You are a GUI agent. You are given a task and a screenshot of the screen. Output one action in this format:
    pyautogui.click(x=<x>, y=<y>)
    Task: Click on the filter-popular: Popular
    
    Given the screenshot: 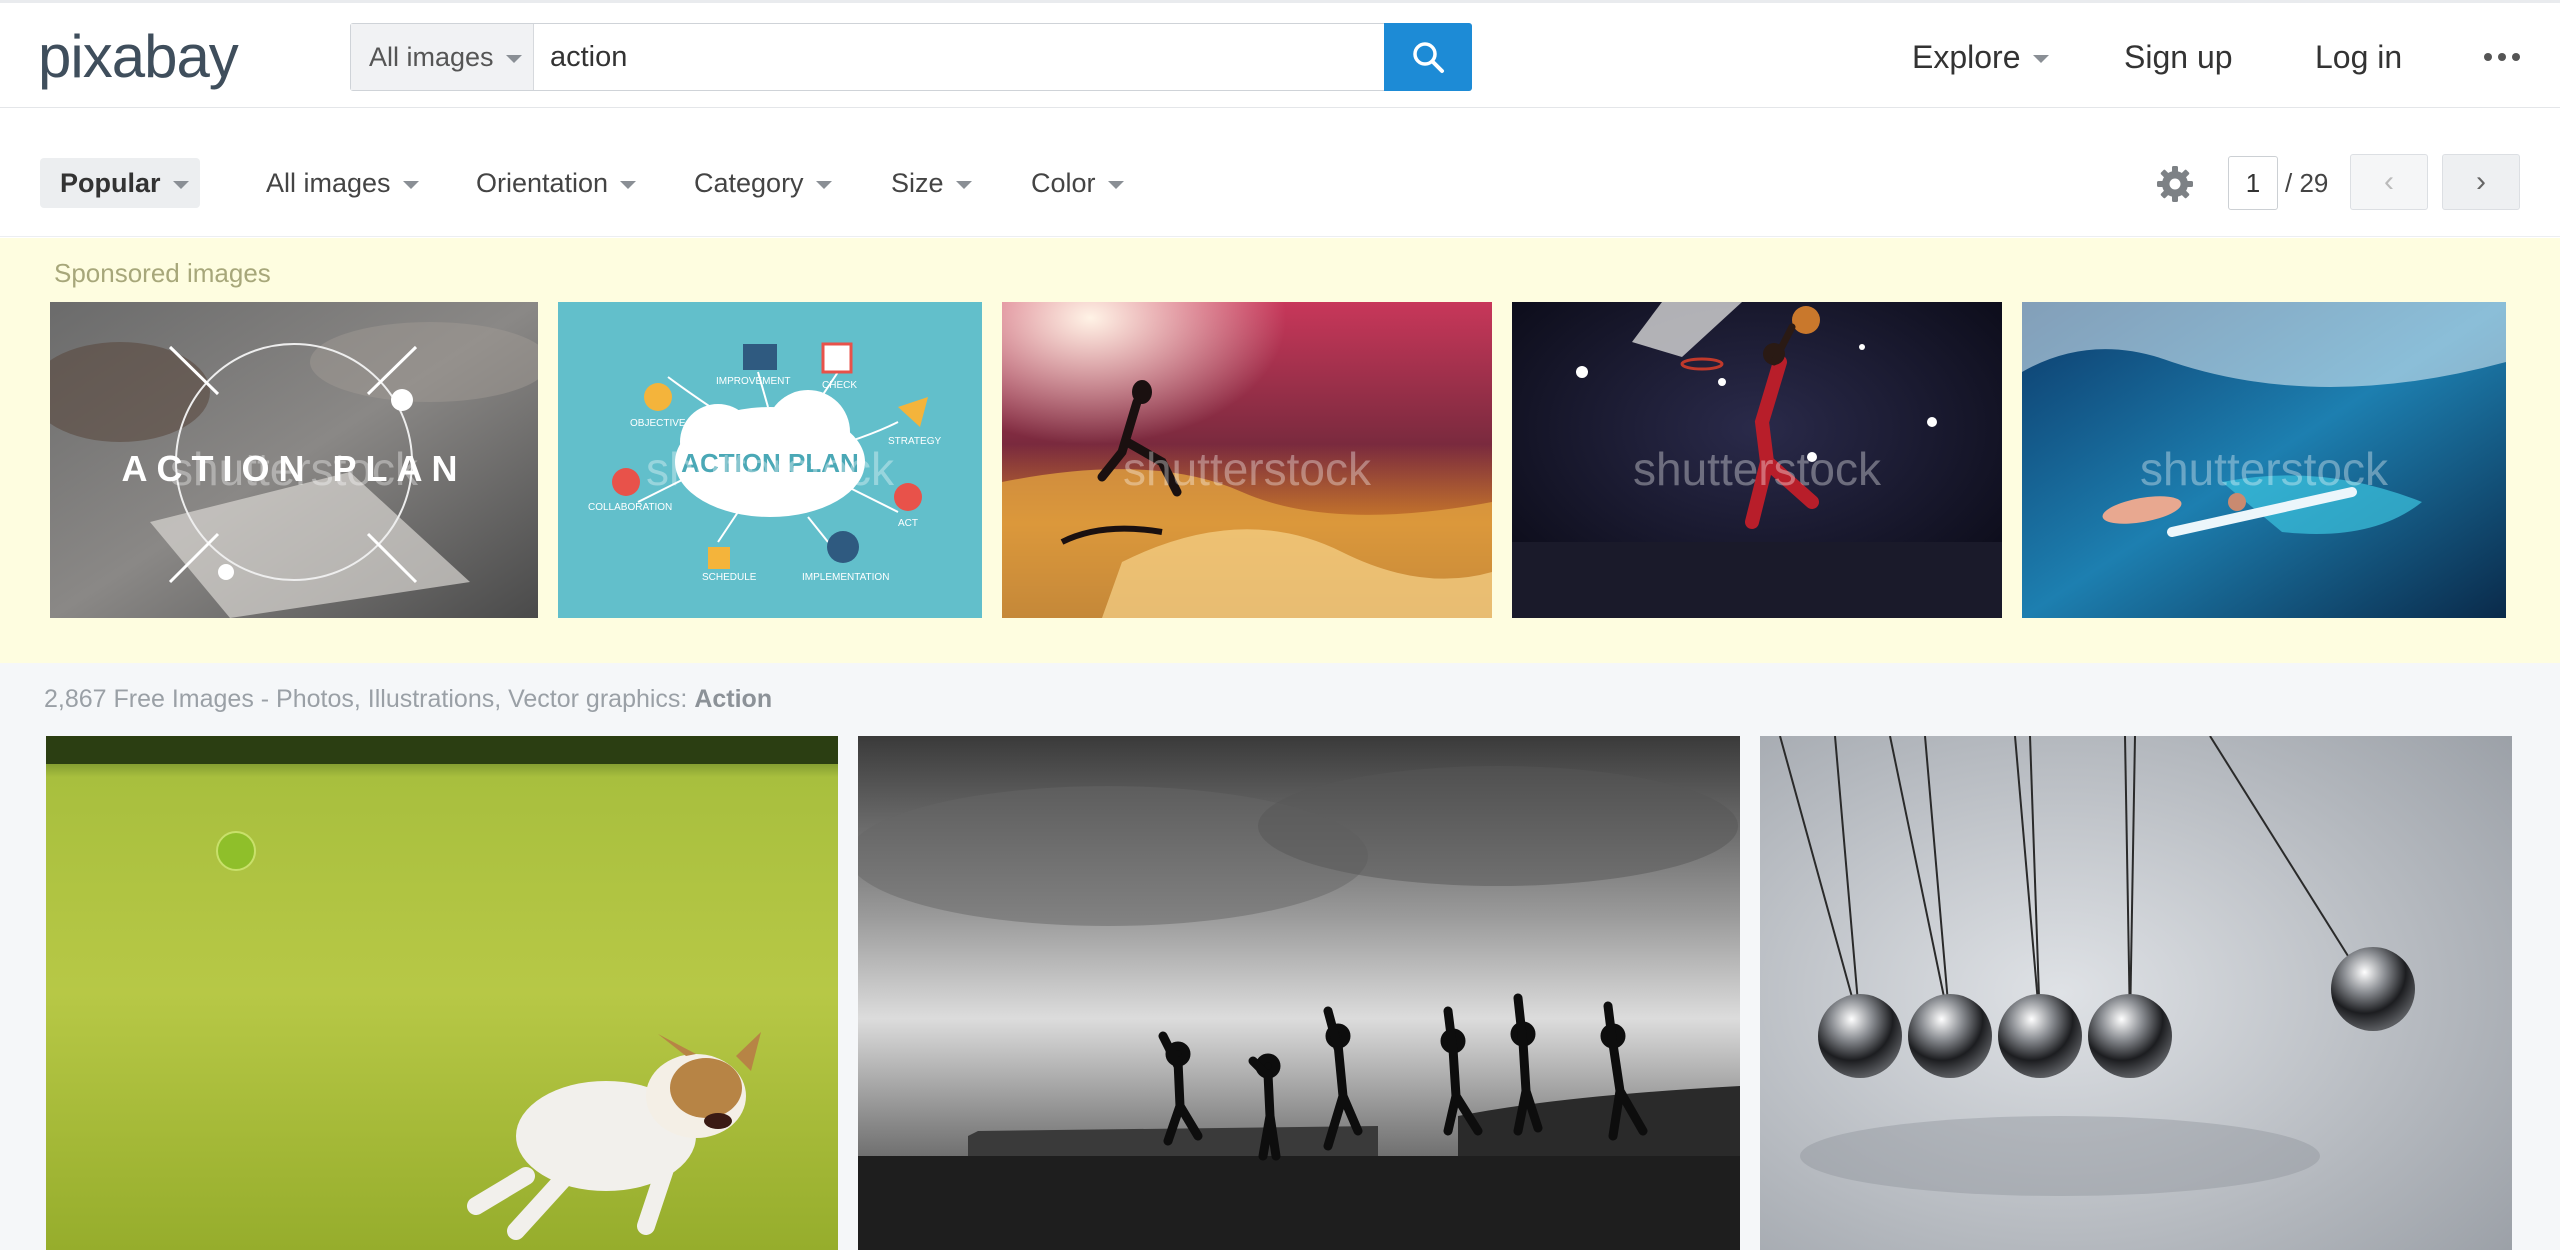 What is the action you would take?
    pyautogui.click(x=120, y=183)
    